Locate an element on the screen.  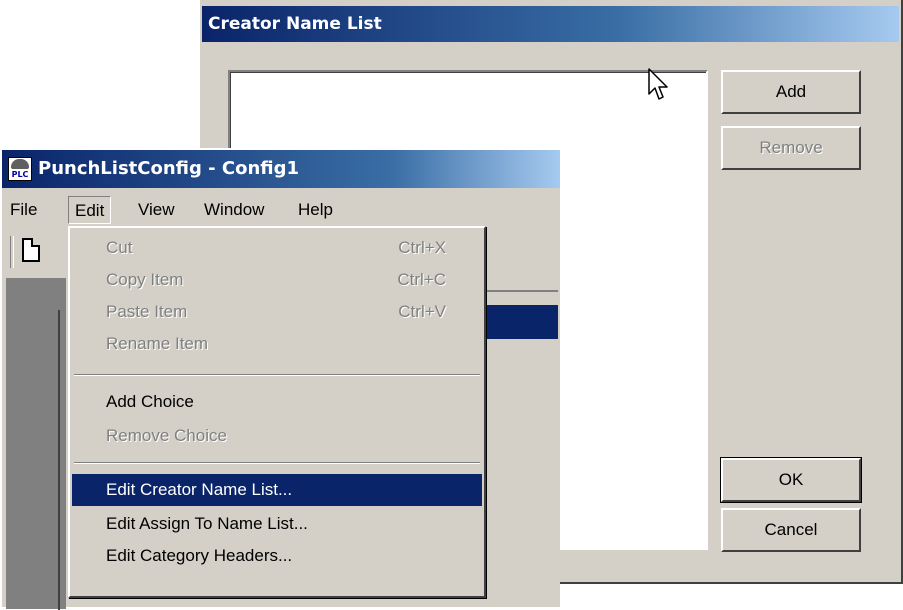
add-button: Add is located at coordinates (791, 92).